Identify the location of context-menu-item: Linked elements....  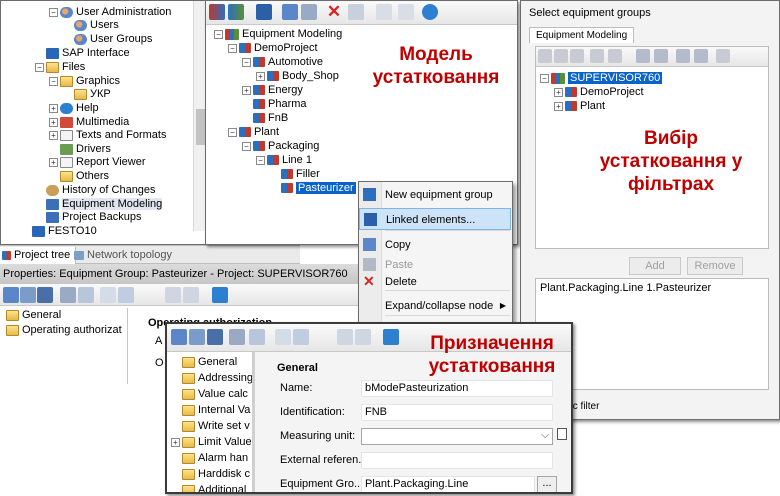
(435, 219).